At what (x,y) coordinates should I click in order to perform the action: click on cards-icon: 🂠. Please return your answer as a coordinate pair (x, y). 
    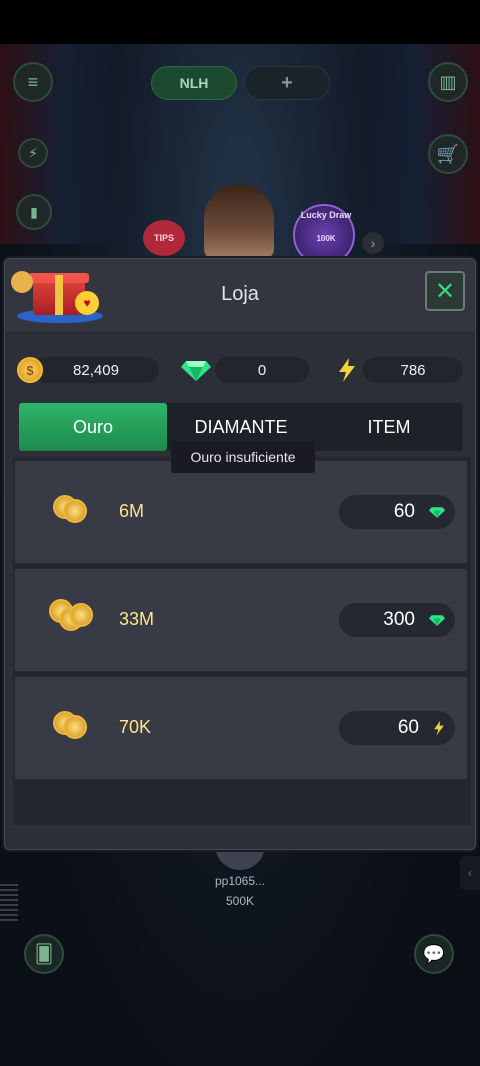
    Looking at the image, I should click on (44, 954).